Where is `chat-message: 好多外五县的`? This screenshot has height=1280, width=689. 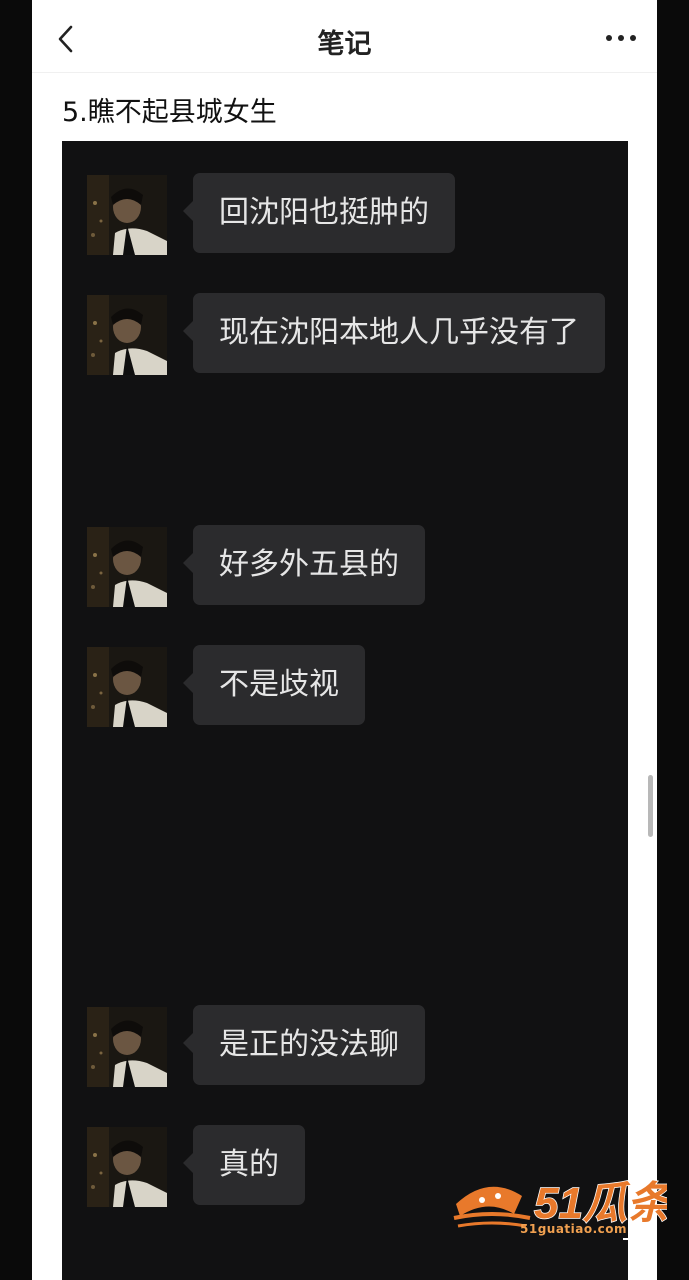
chat-message: 好多外五县的 is located at coordinates (345, 566).